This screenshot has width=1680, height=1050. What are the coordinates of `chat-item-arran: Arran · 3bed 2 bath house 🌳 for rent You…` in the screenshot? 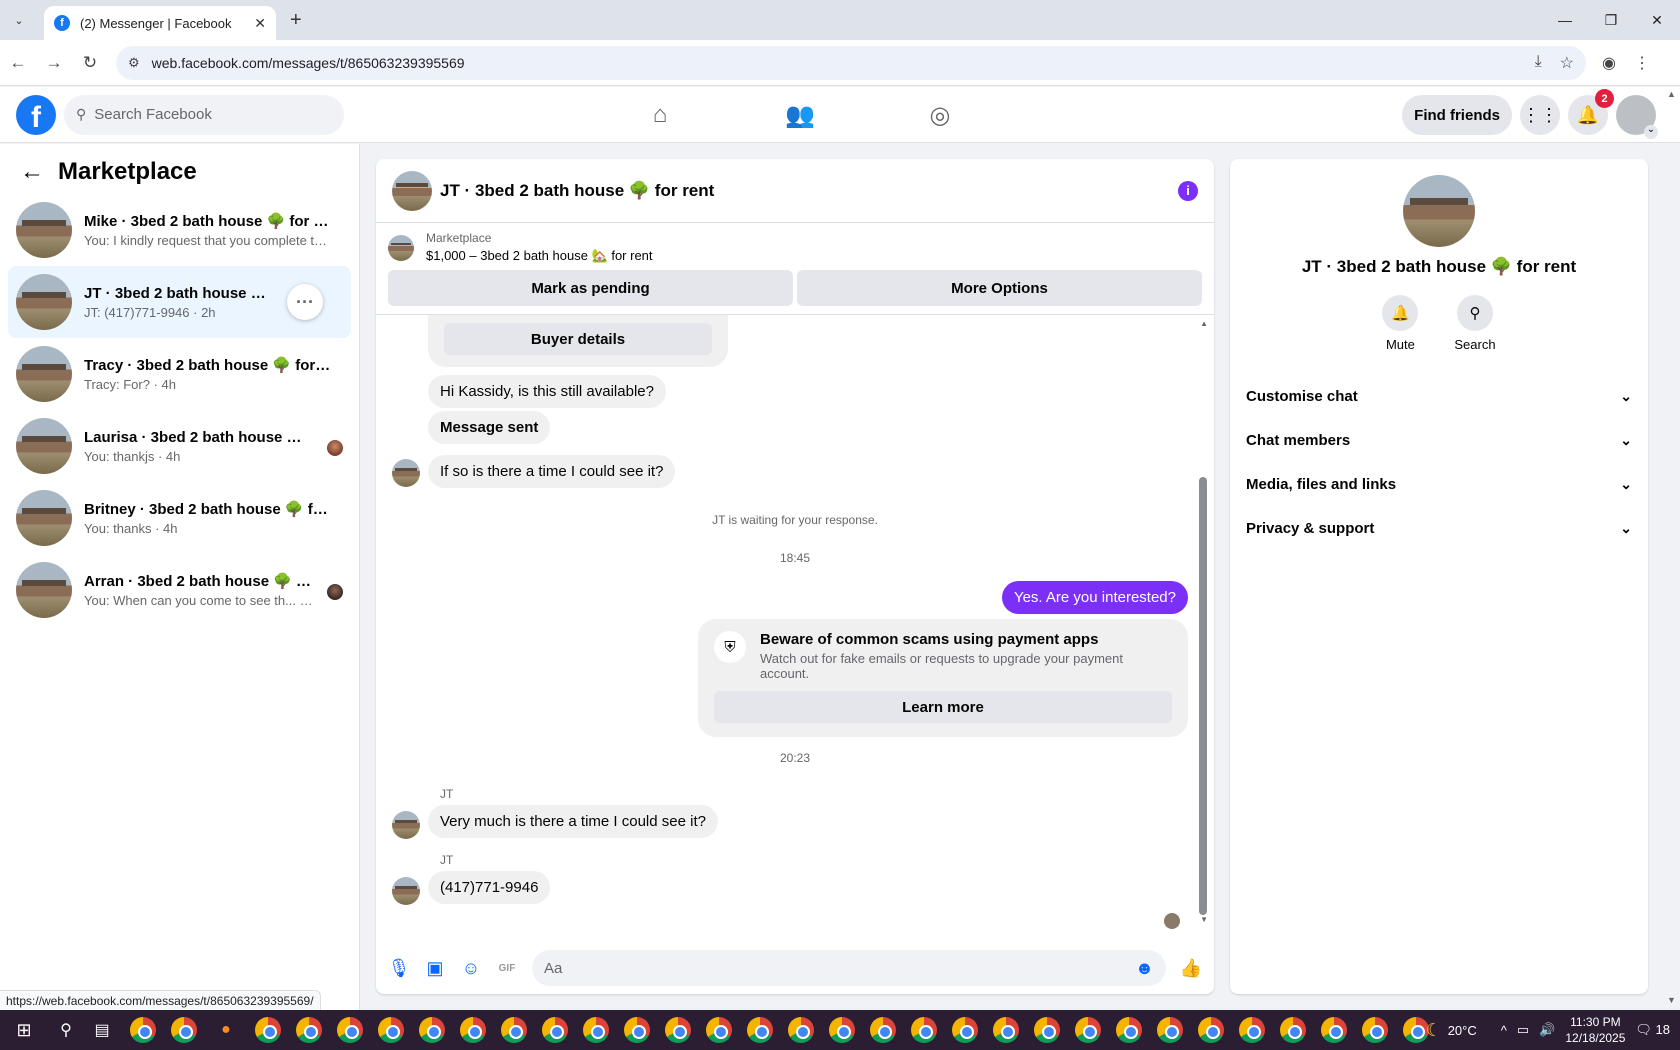 It's located at (179, 590).